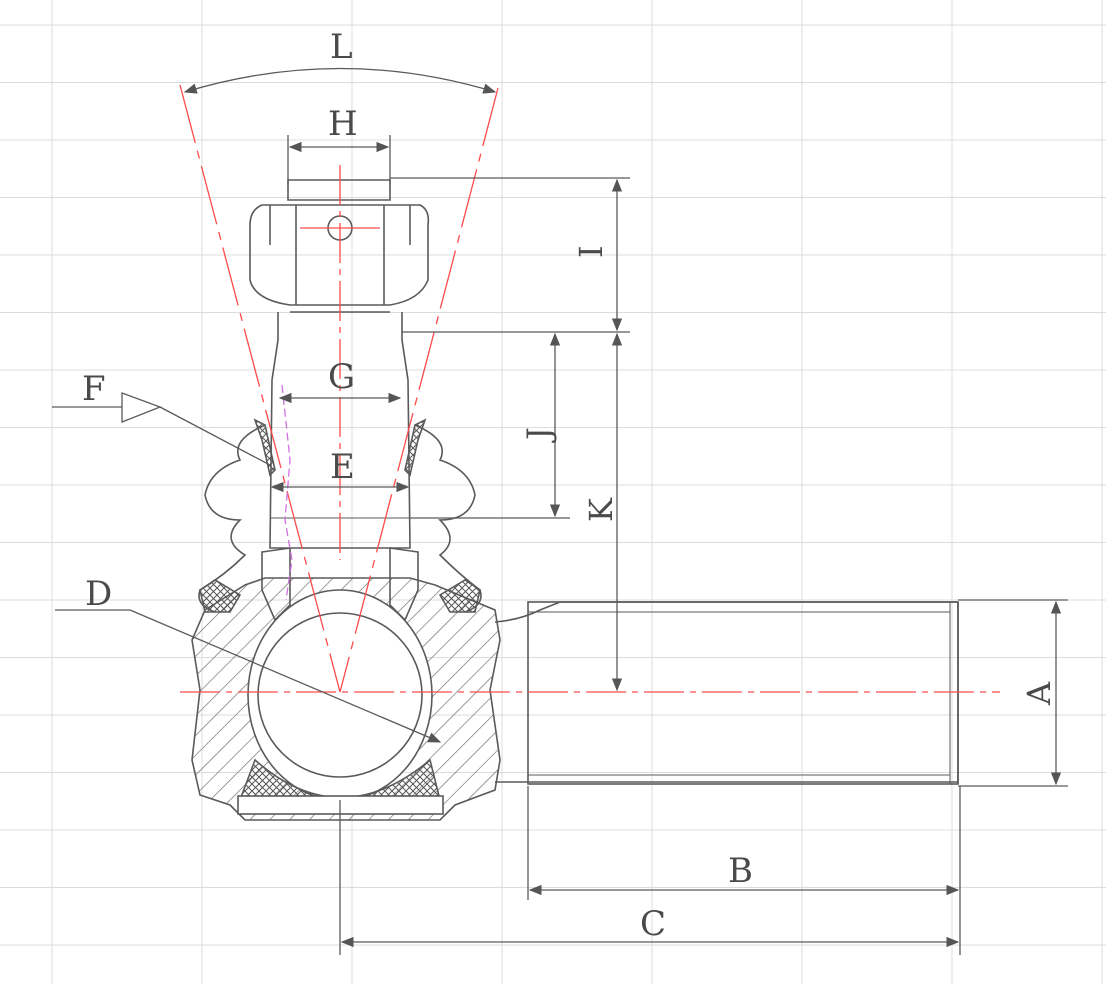 The image size is (1106, 984). I want to click on castle-nut, so click(339, 242).